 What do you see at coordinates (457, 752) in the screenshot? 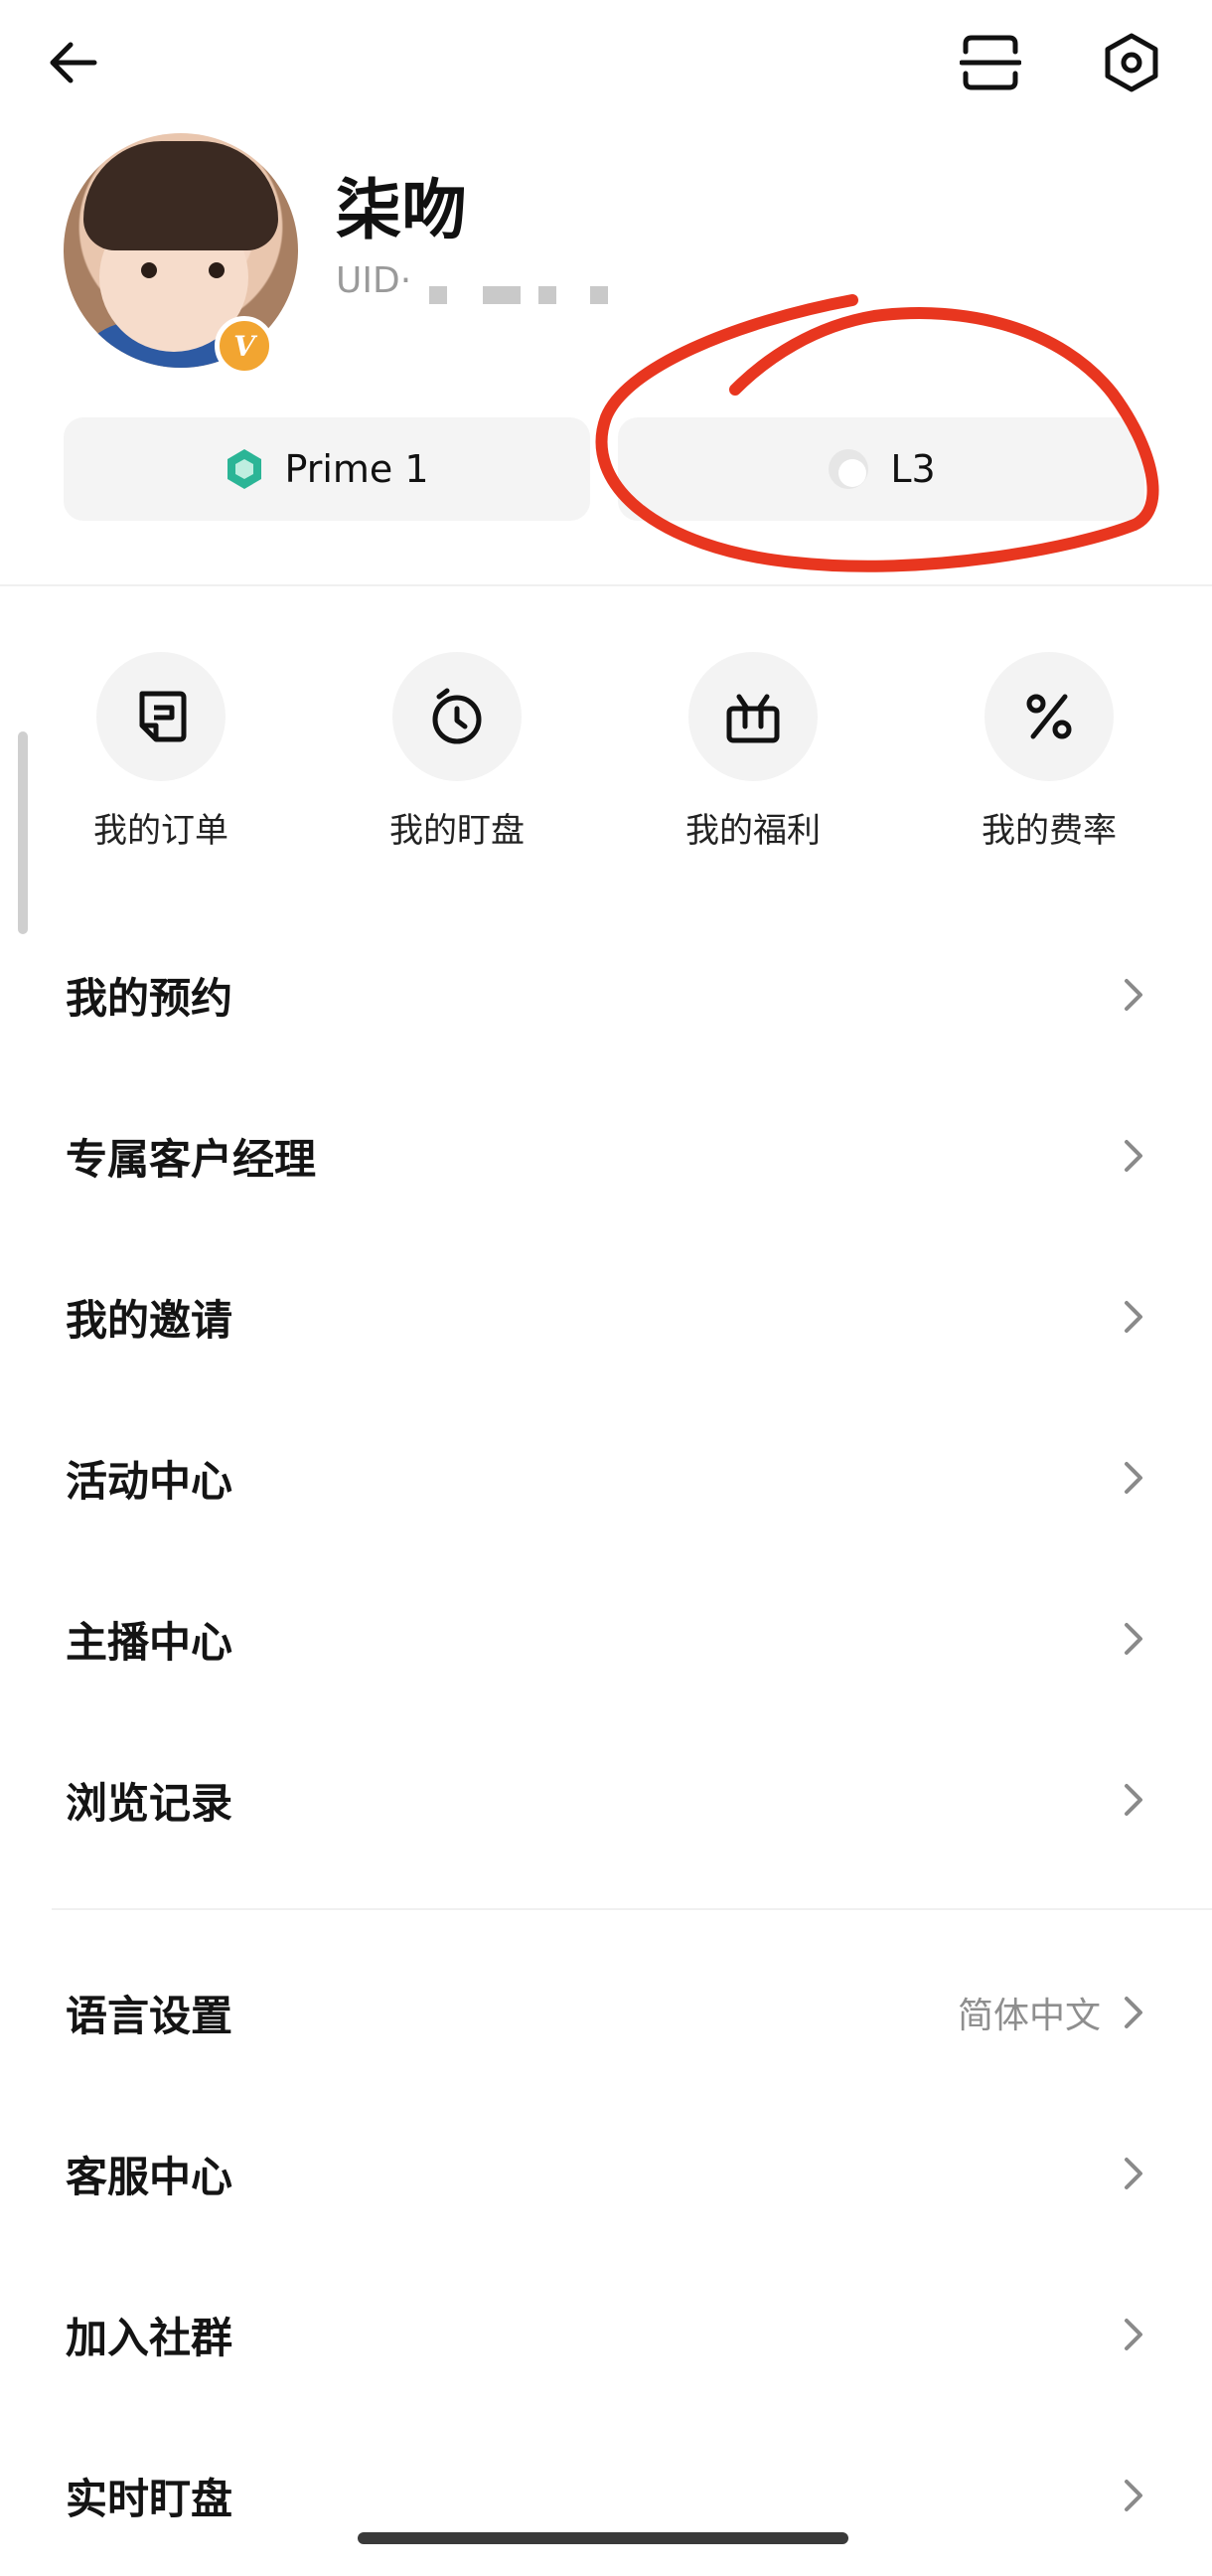
I see `quick-action-watchlist: 我的盯盘` at bounding box center [457, 752].